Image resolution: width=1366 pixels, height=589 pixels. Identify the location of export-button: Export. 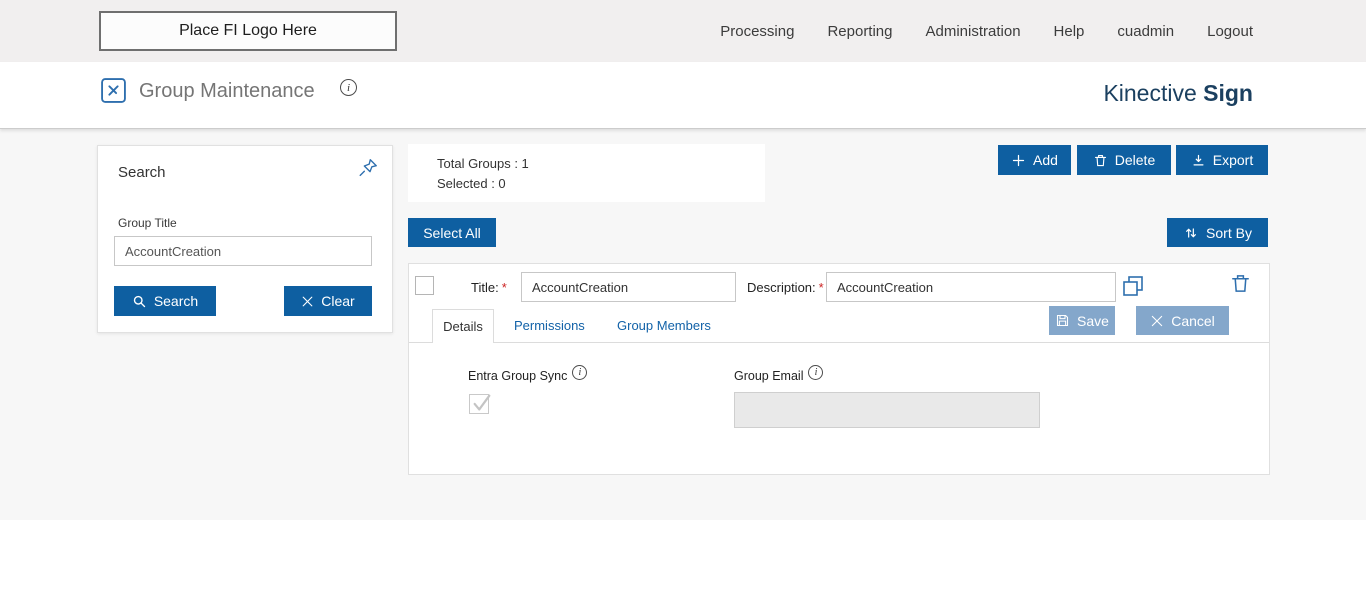
(1222, 160).